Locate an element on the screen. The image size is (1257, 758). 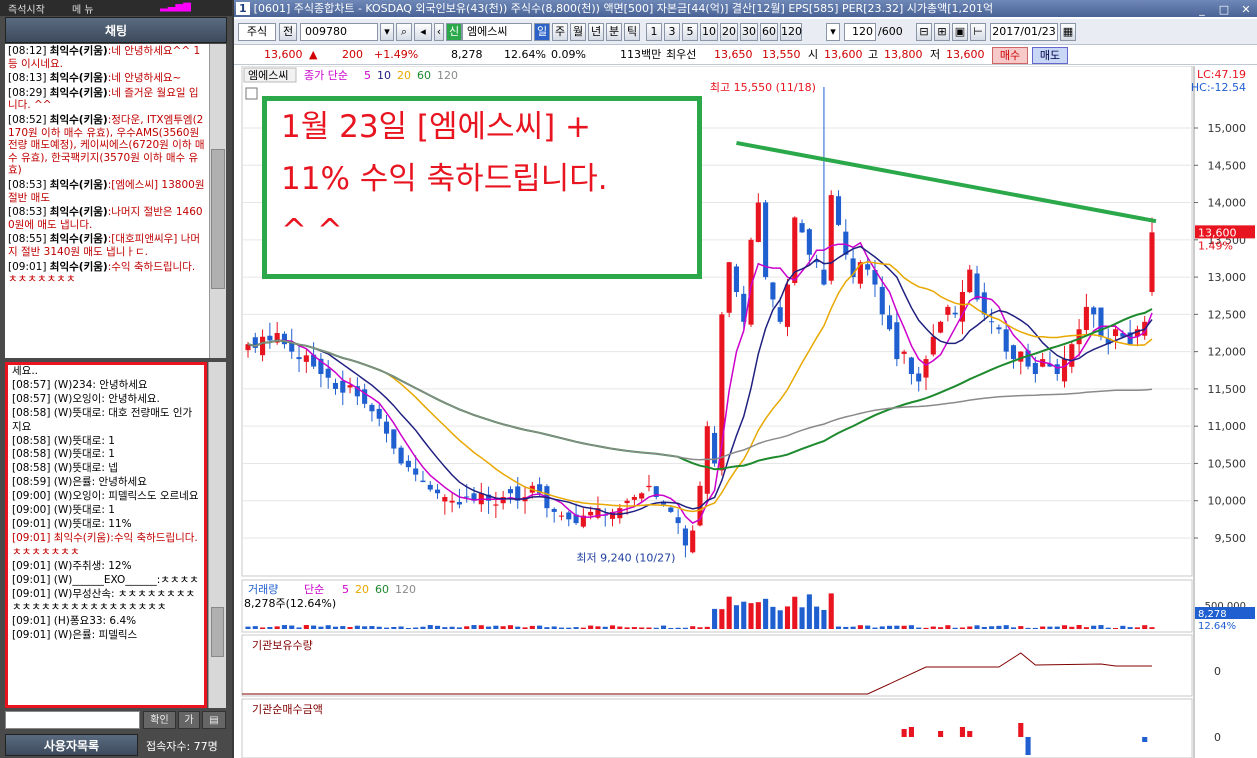
menu-tab: 메 뉴 is located at coordinates (83, 8).